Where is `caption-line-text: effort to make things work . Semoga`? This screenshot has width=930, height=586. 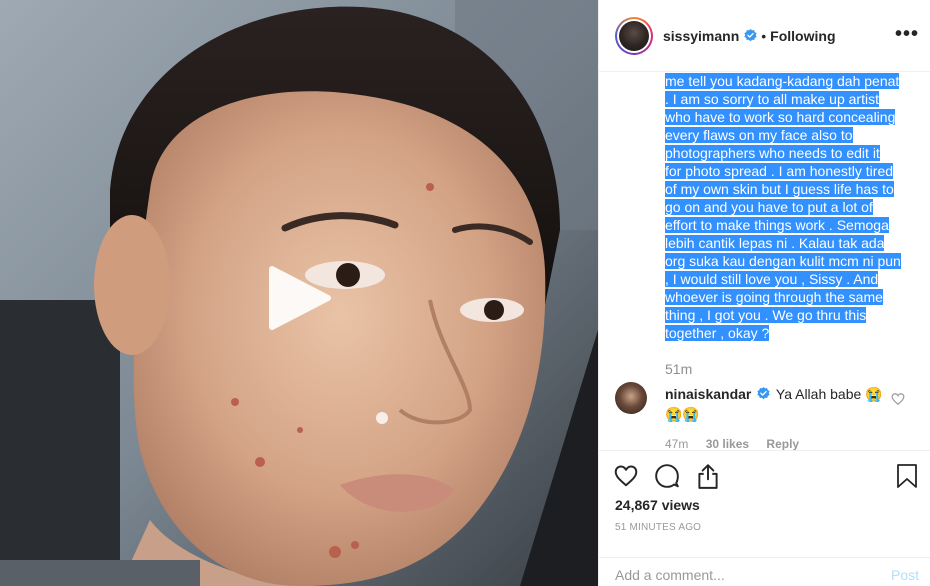 caption-line-text: effort to make things work . Semoga is located at coordinates (777, 225).